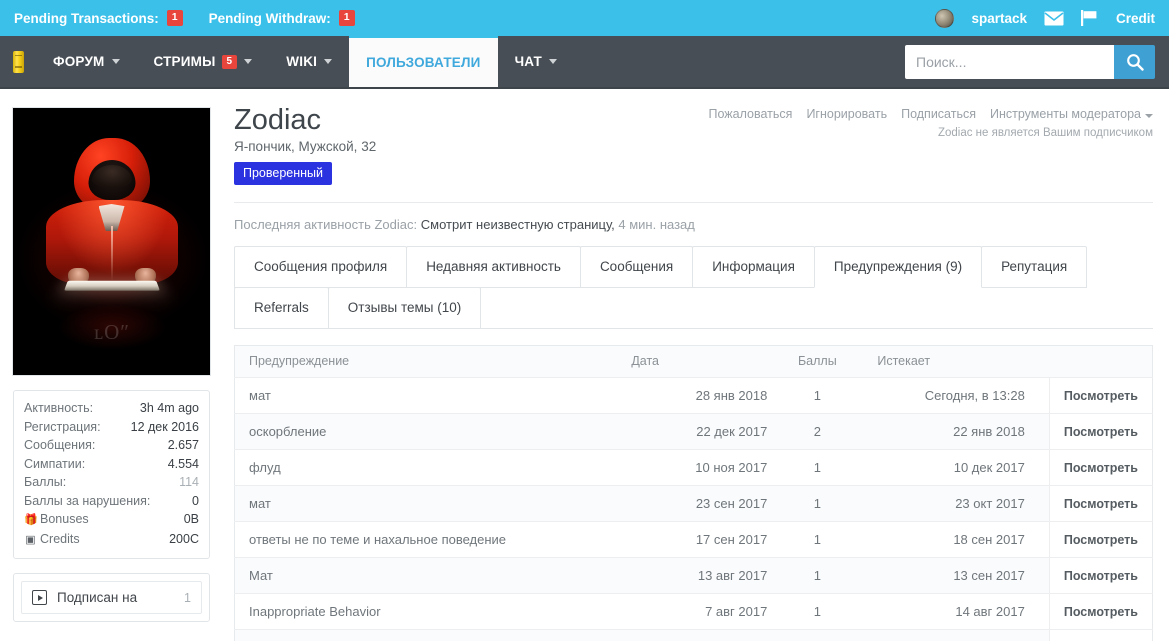  What do you see at coordinates (302, 61) in the screenshot?
I see `nav-item-label: WIKI` at bounding box center [302, 61].